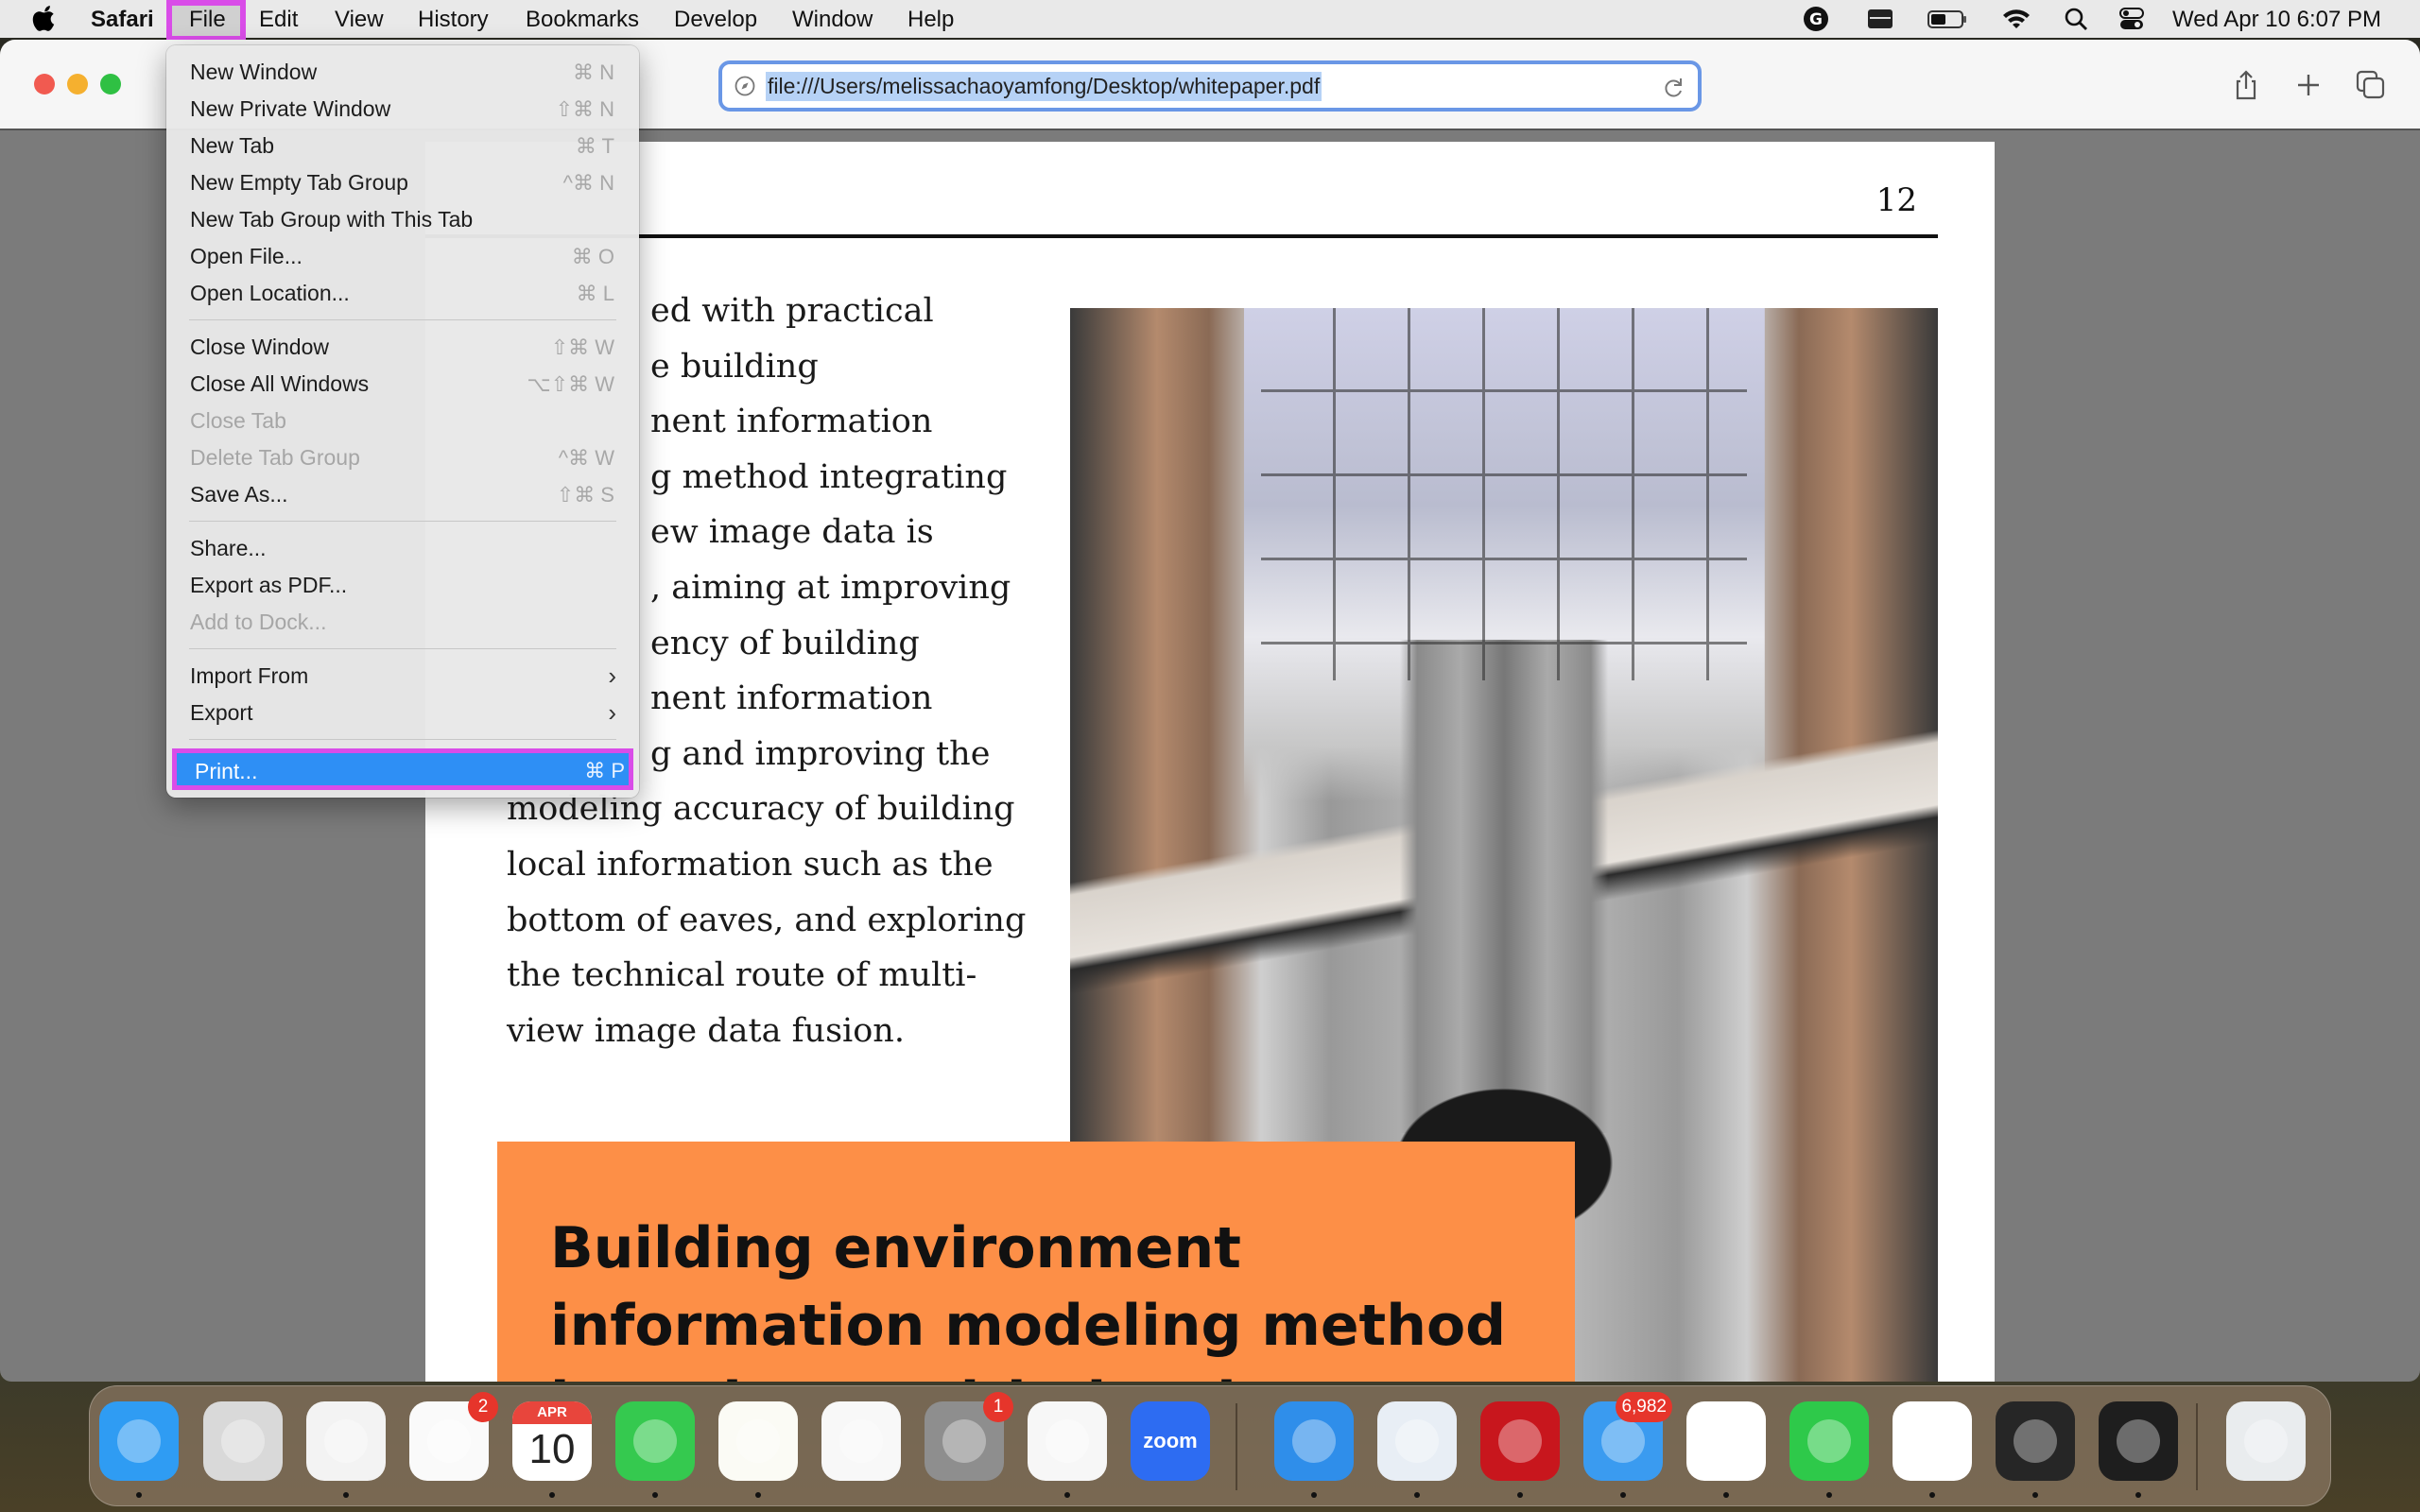 The width and height of the screenshot is (2420, 1512). Describe the element at coordinates (655, 1441) in the screenshot. I see `dock-app-messages` at that location.